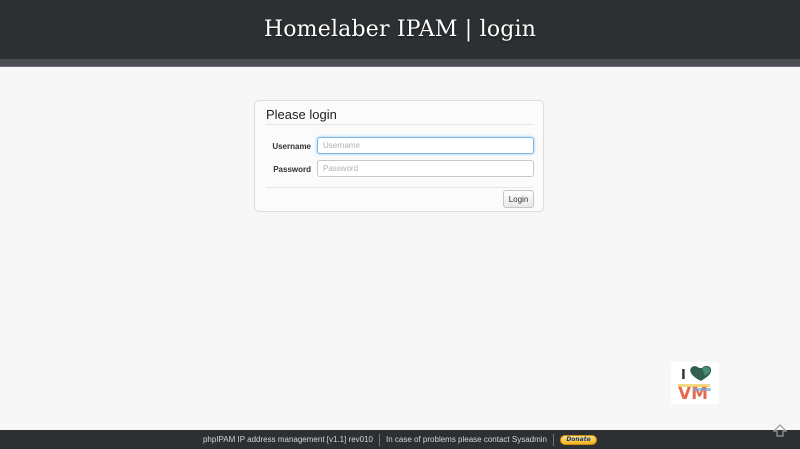  I want to click on login-panel: Please login Username Password Login, so click(399, 156).